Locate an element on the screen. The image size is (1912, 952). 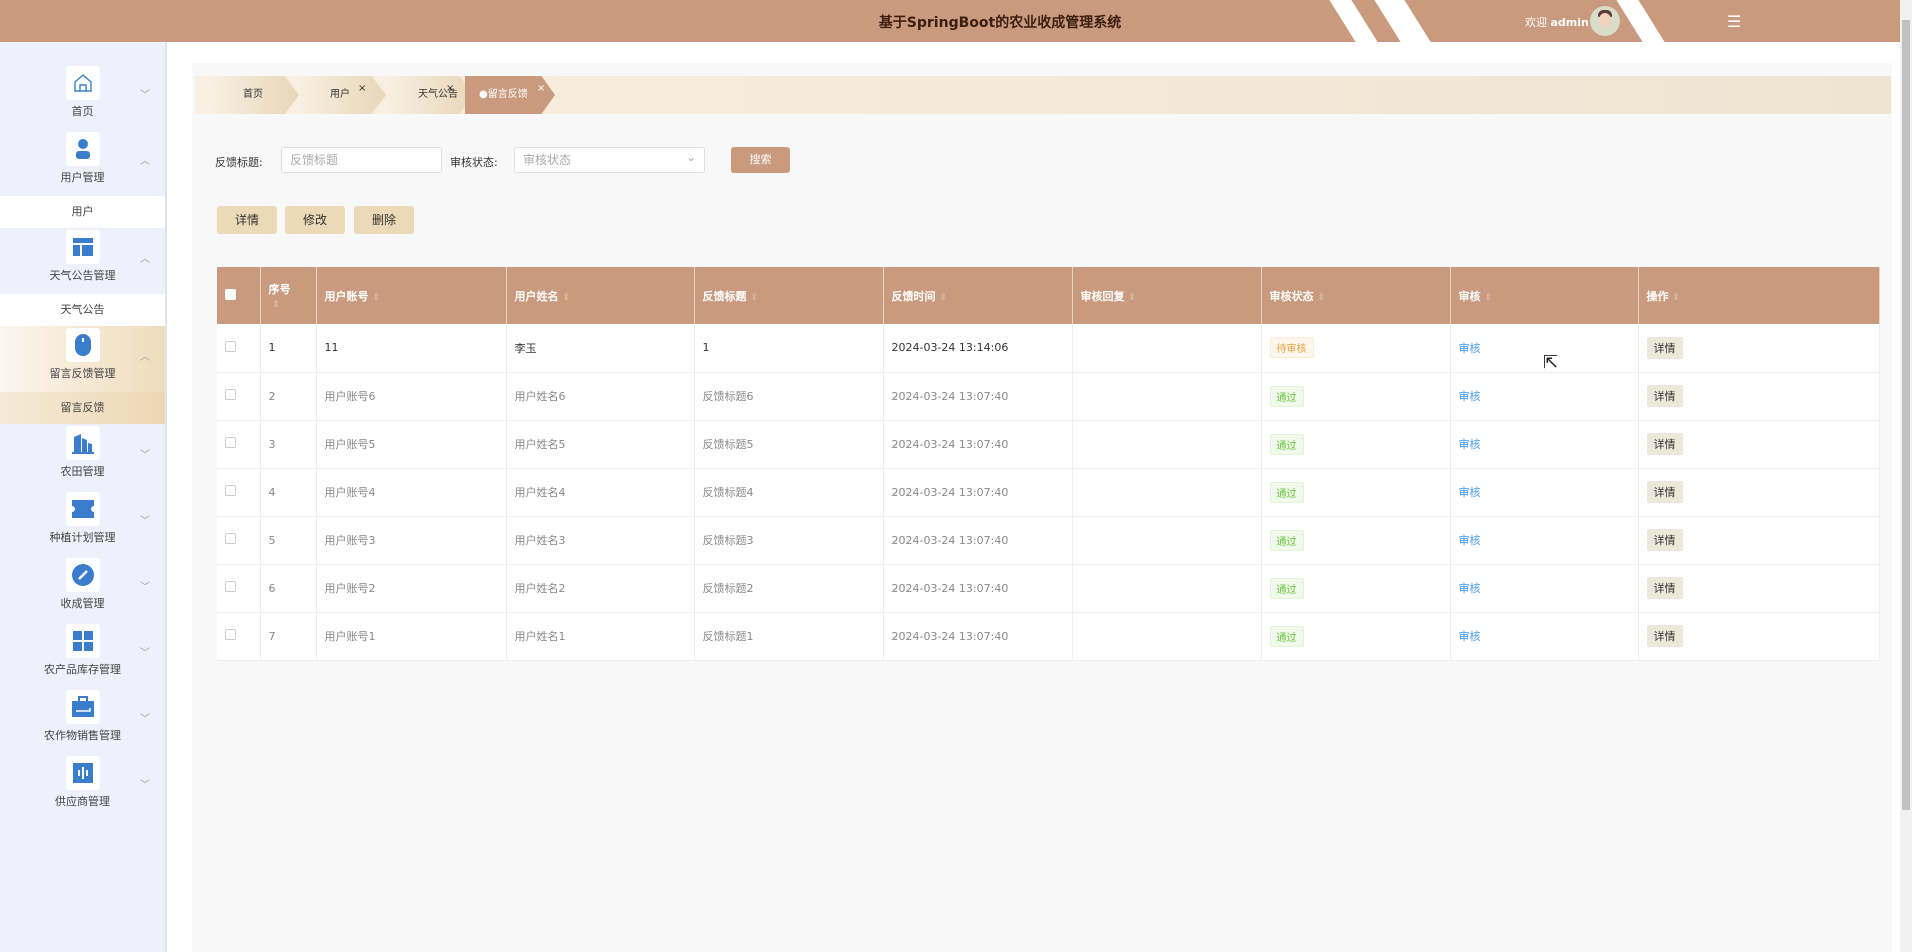
column-header: 操作 ⇕ is located at coordinates (1759, 295).